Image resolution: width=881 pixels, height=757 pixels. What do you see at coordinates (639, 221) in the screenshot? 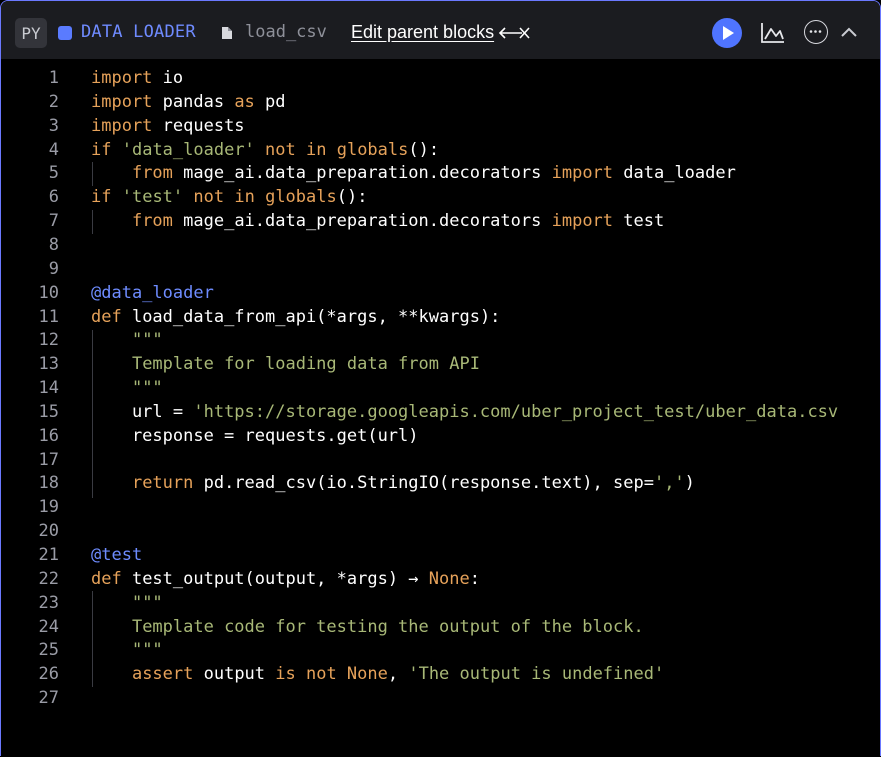
I see `code-token: test` at bounding box center [639, 221].